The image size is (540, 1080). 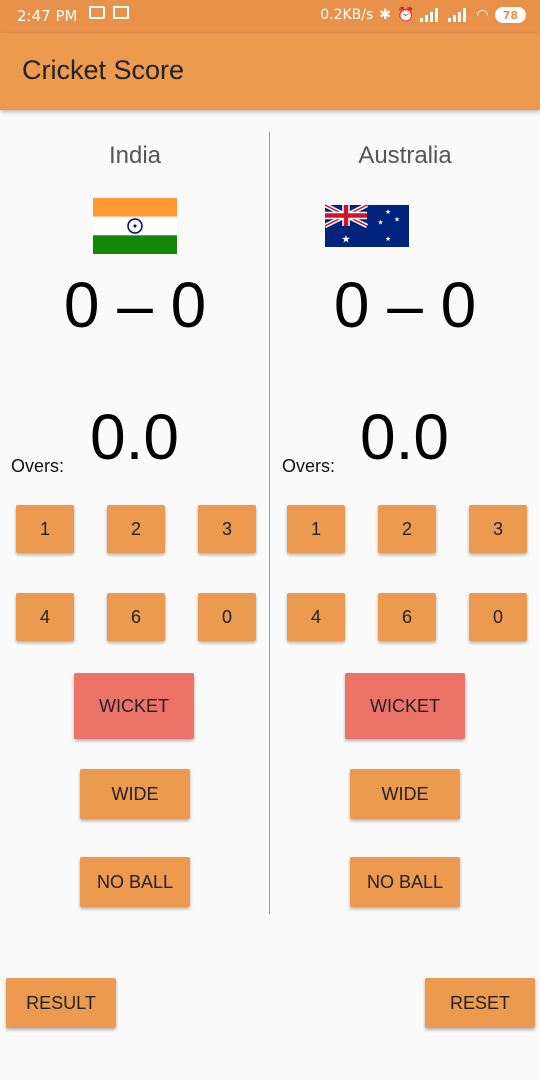 What do you see at coordinates (367, 224) in the screenshot?
I see `australia-flag-icon: ★ ★ ★ ★ ★` at bounding box center [367, 224].